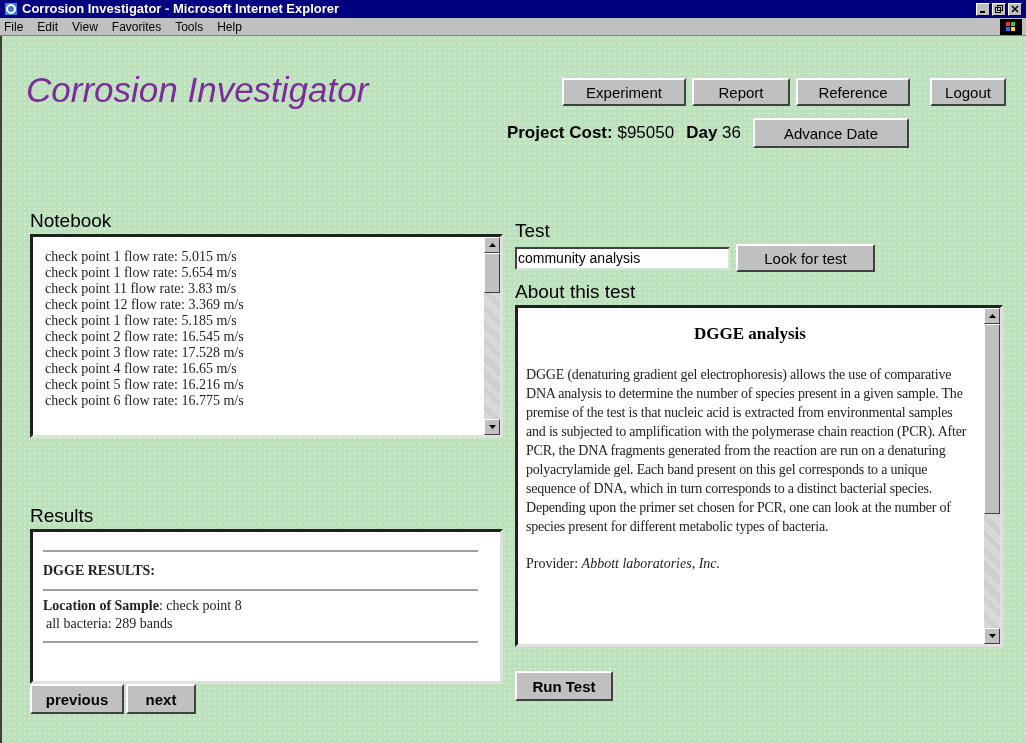 The width and height of the screenshot is (1026, 743). I want to click on notebook-entry: check point 1 flow rate: 5.015 m/s, so click(141, 257).